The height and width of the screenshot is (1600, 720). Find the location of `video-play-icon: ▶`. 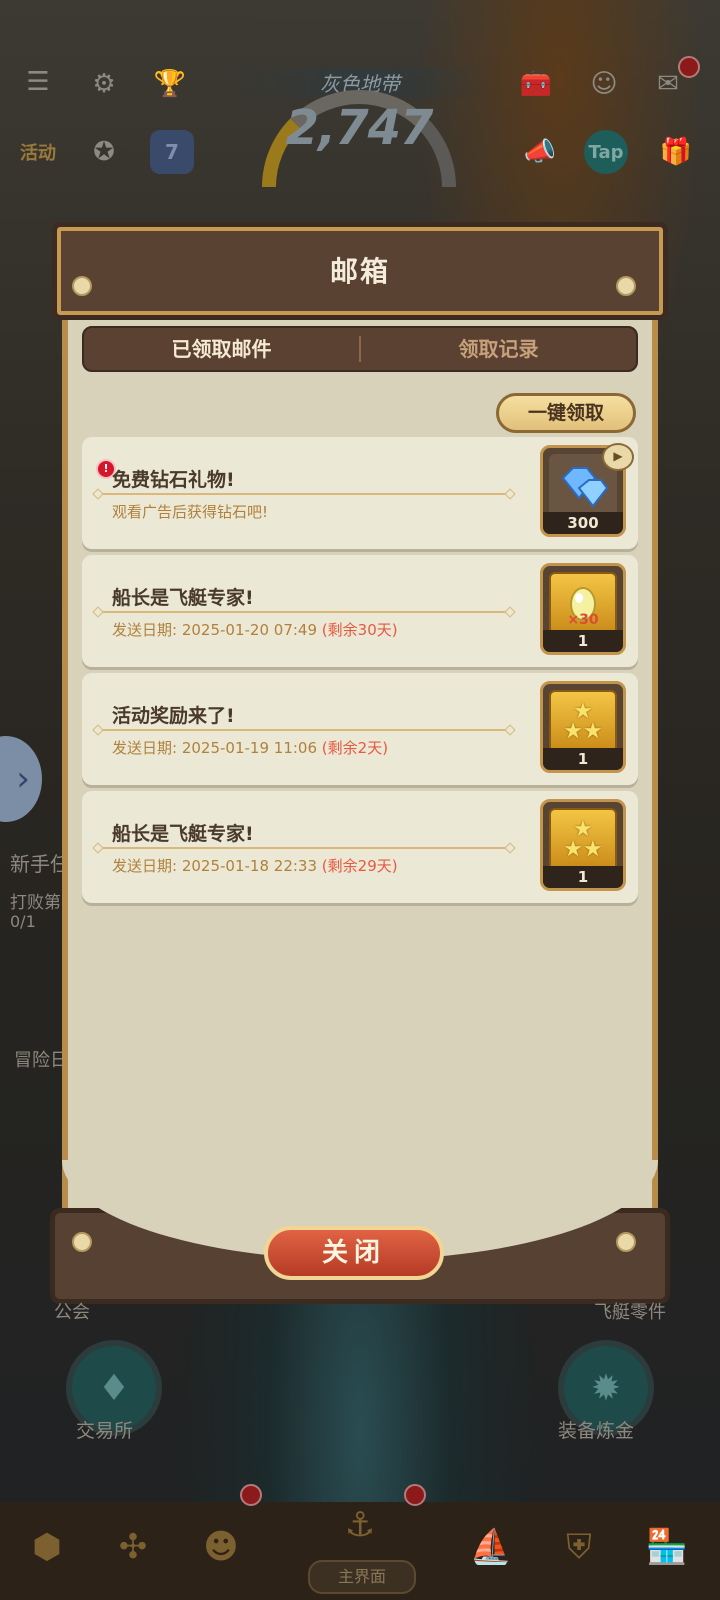

video-play-icon: ▶ is located at coordinates (618, 457).